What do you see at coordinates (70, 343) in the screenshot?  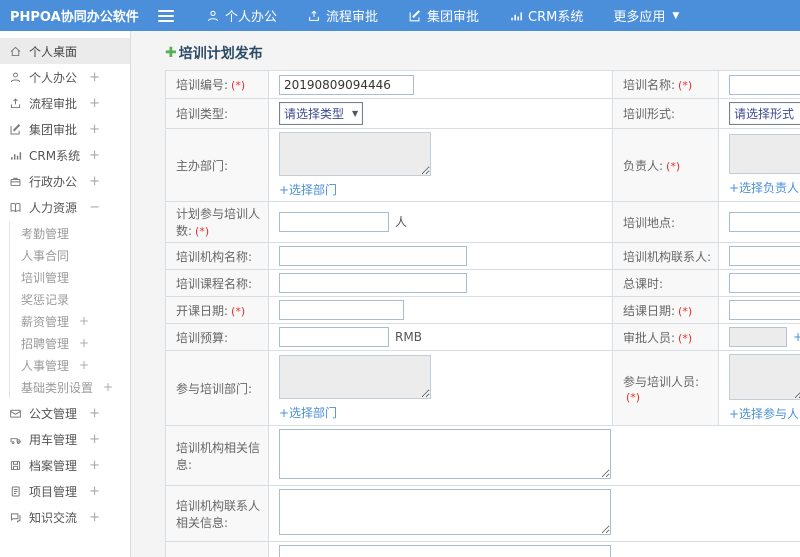 I see `sidebar-subitem-recruit: 招聘管理 +` at bounding box center [70, 343].